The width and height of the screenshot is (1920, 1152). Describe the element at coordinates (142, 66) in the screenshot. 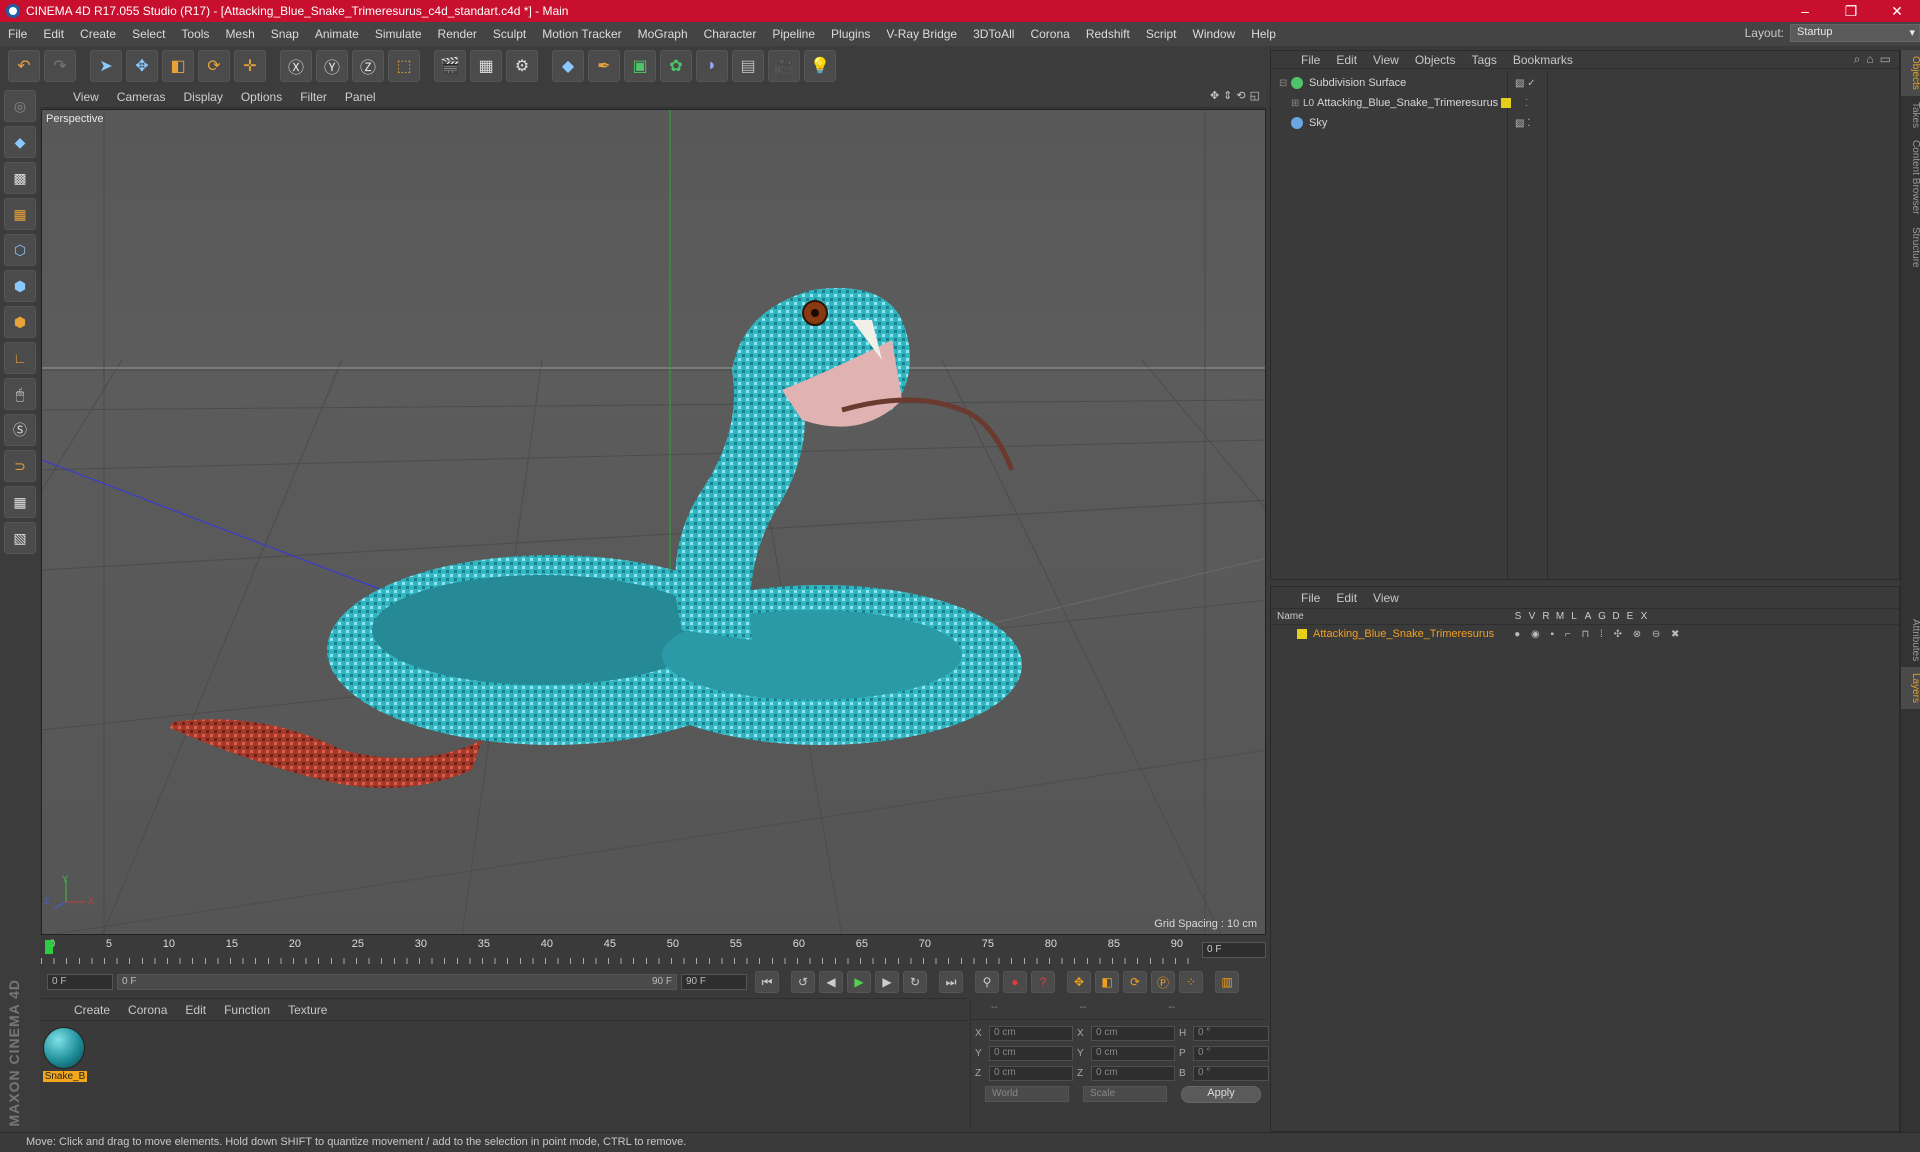

I see `move-tool-icon: ✥` at that location.